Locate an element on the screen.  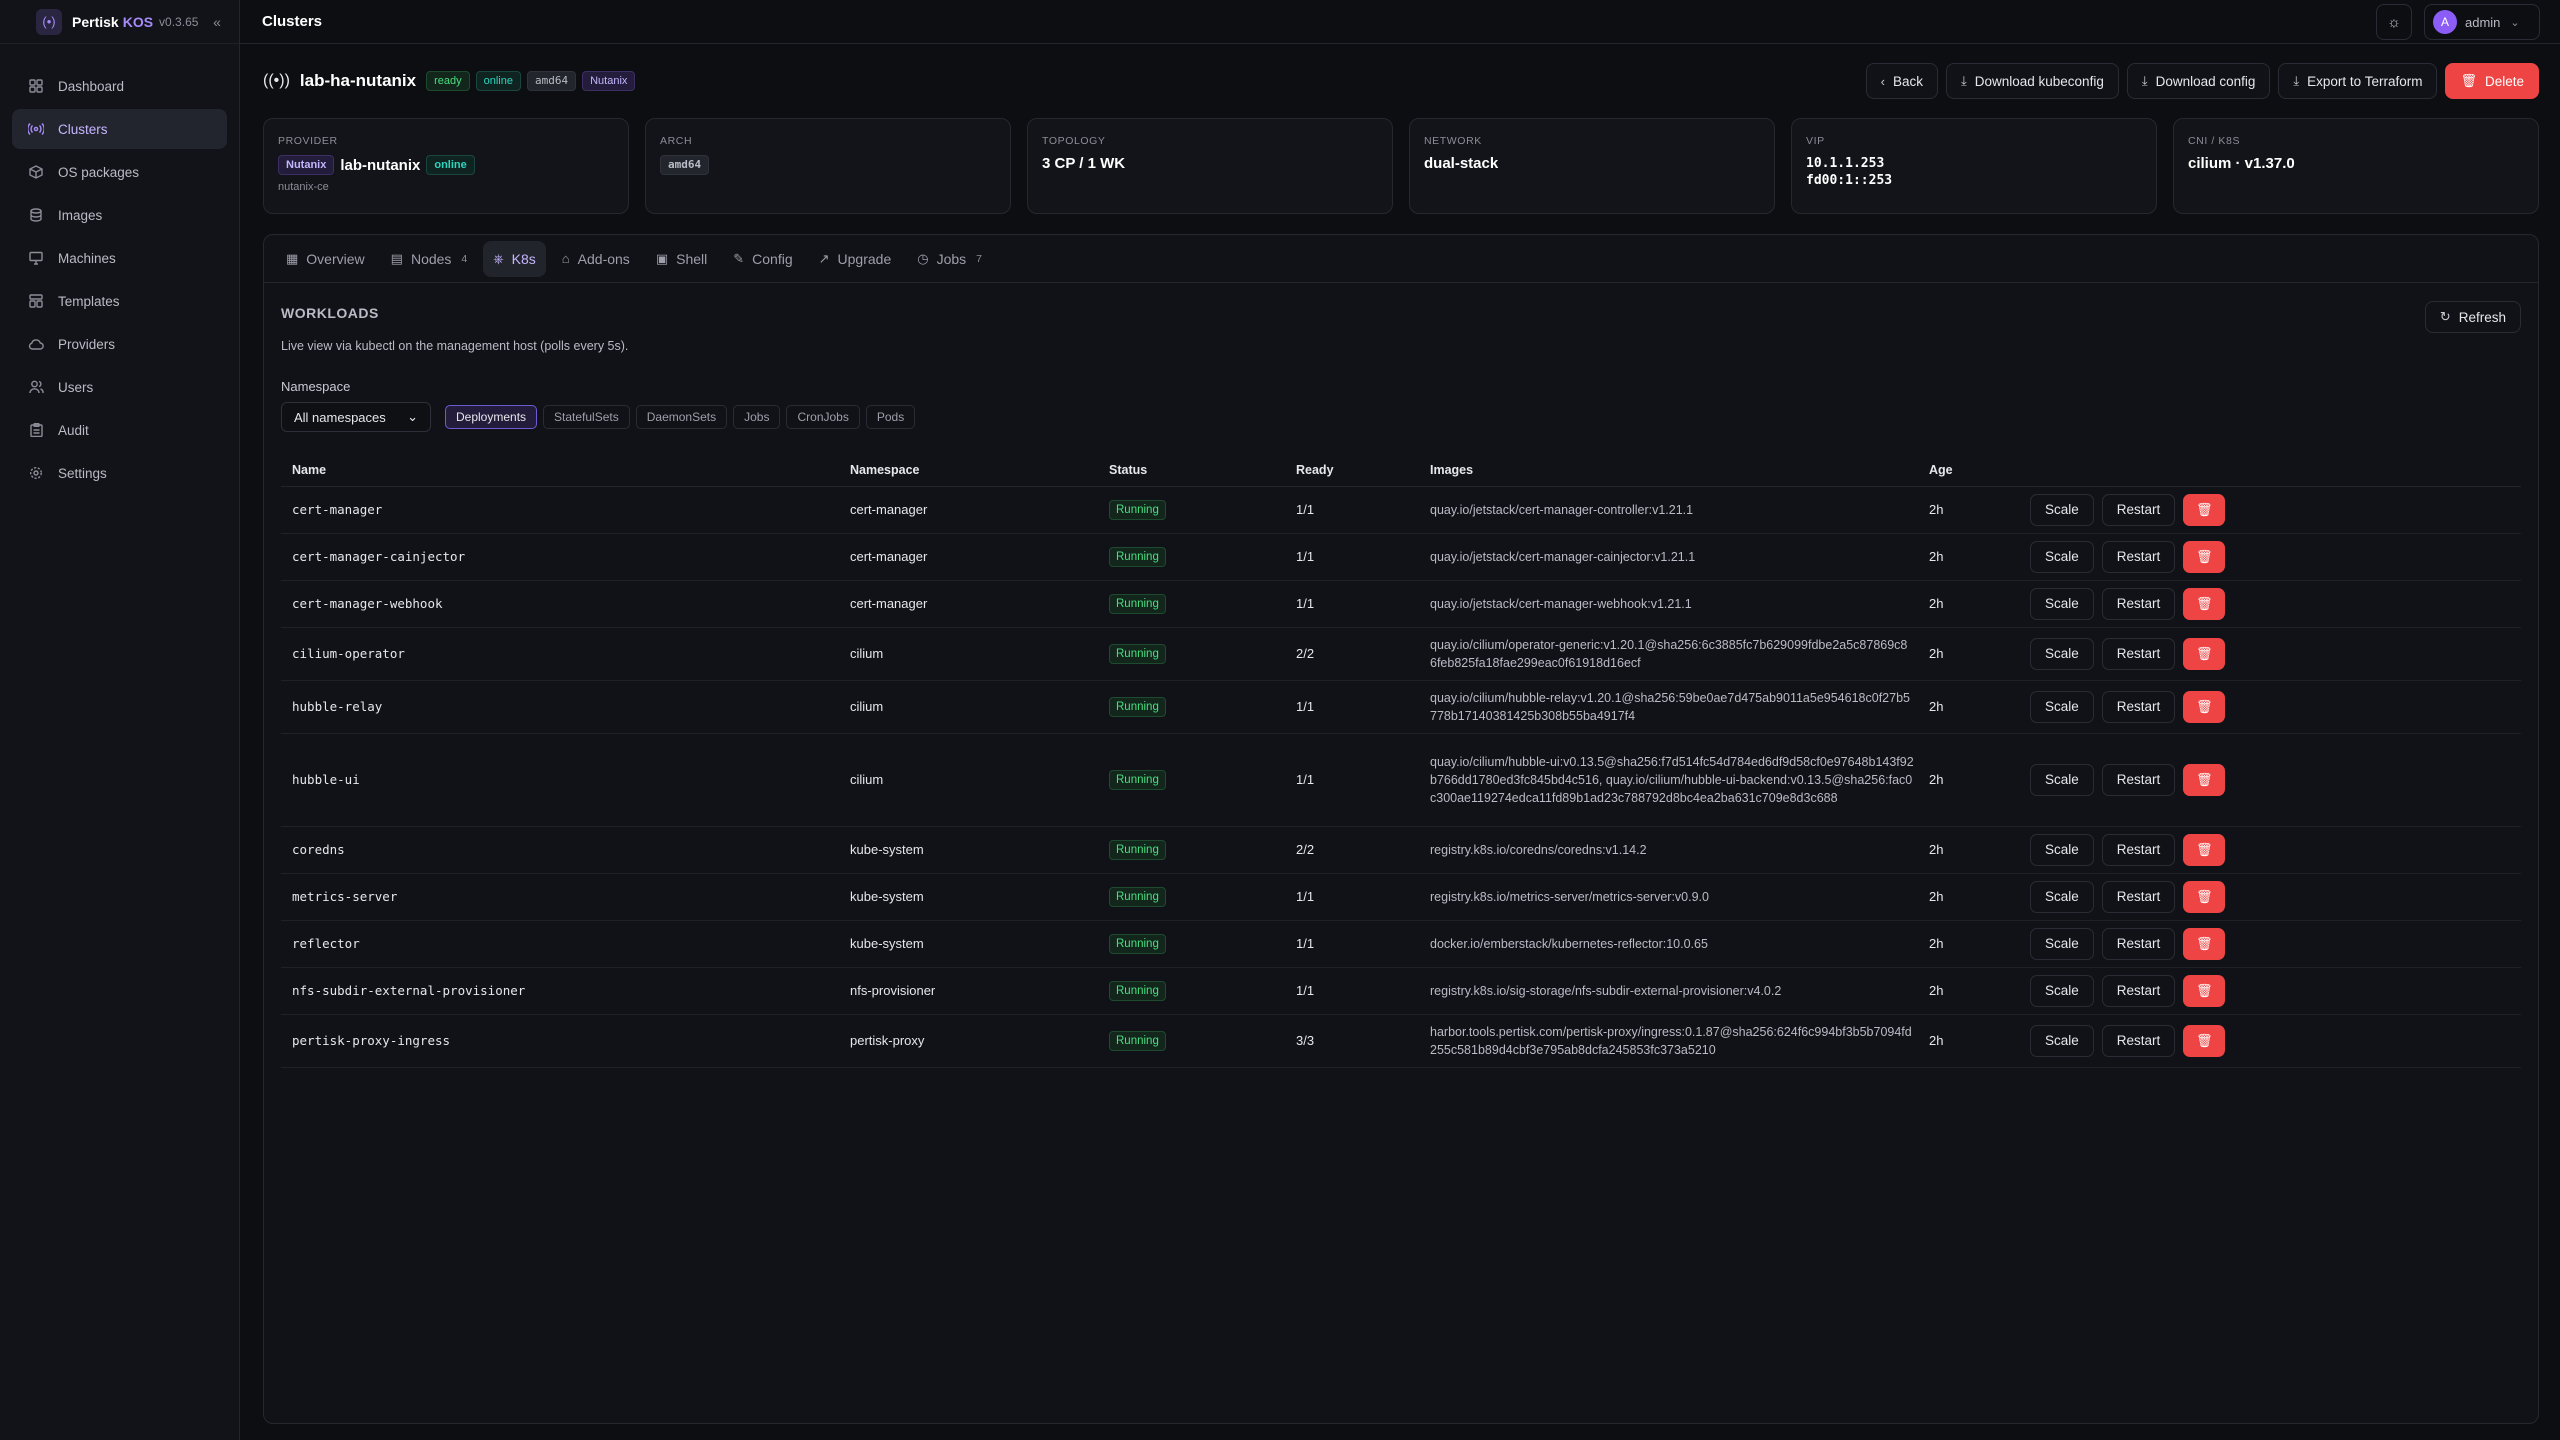
tab-k8s: ⎈ K8s is located at coordinates (514, 258).